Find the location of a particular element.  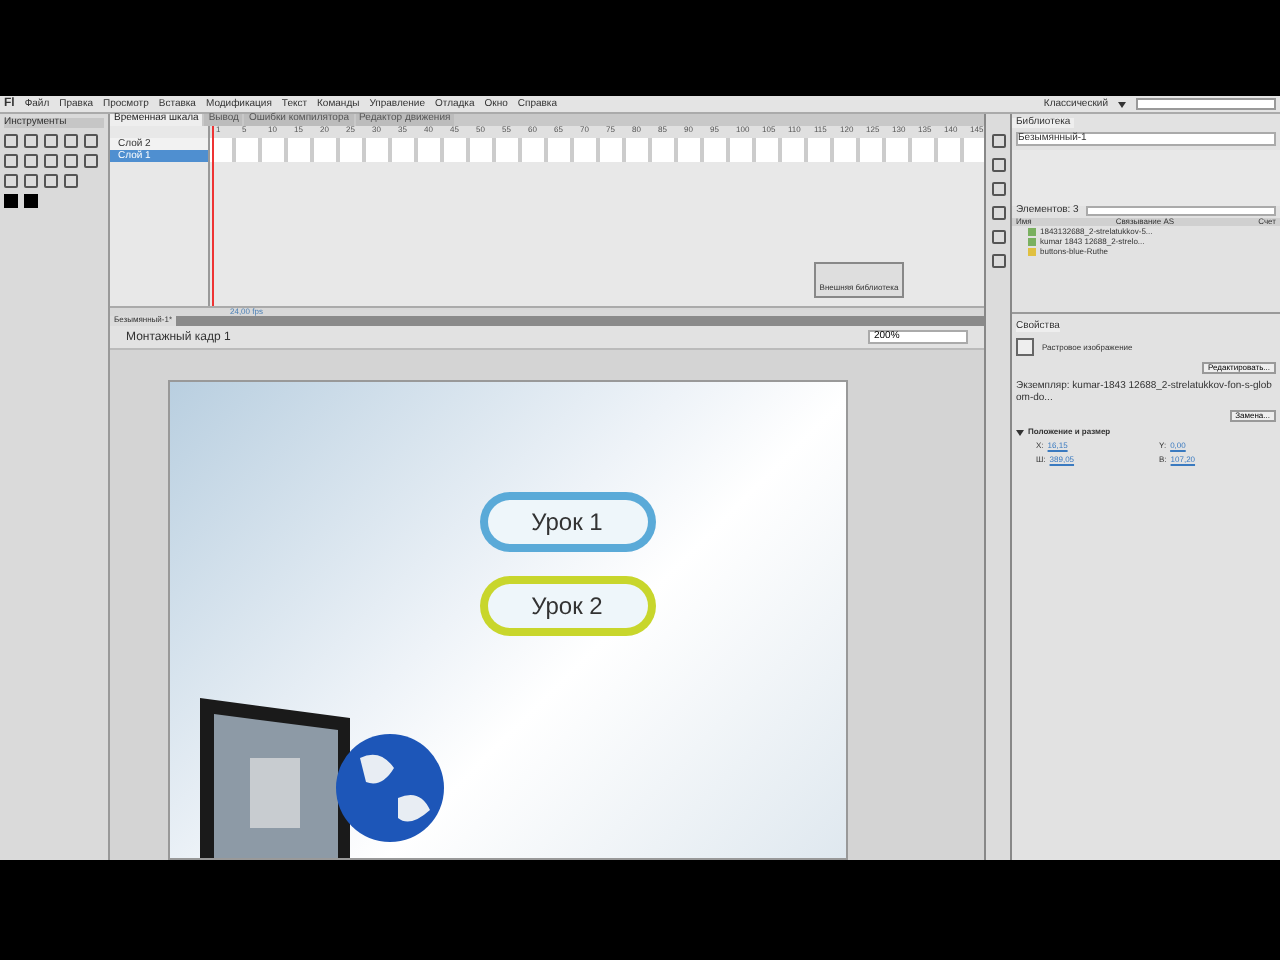

library-search-field is located at coordinates (1181, 211).